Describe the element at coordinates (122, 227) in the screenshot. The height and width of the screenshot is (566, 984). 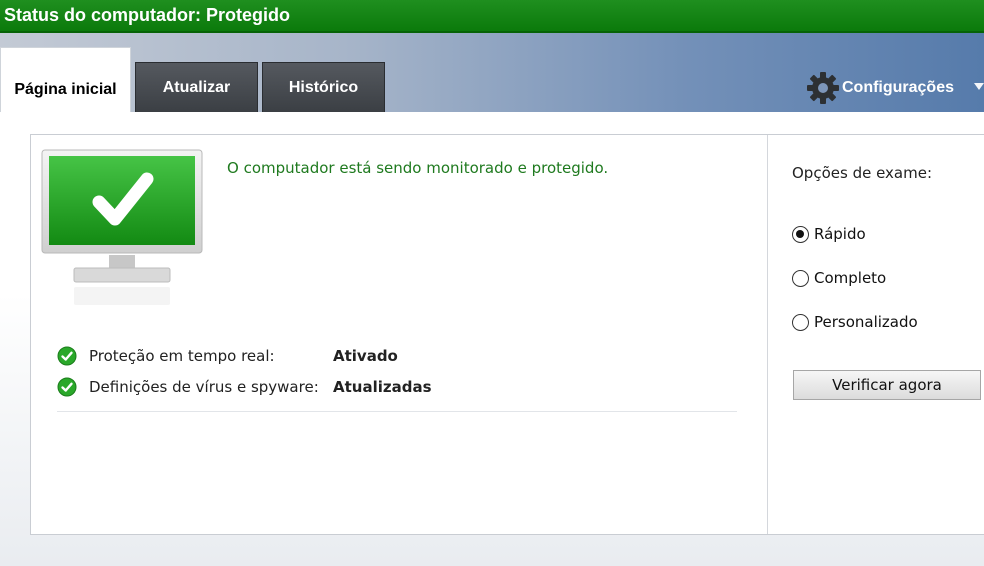
I see `protected-monitor-icon` at that location.